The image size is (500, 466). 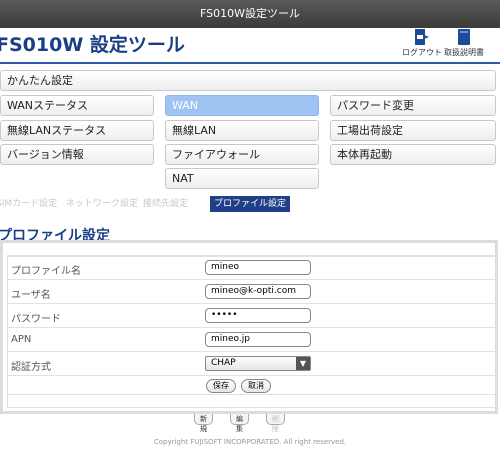 I want to click on form-row-actions: 保存 取消, so click(x=252, y=385).